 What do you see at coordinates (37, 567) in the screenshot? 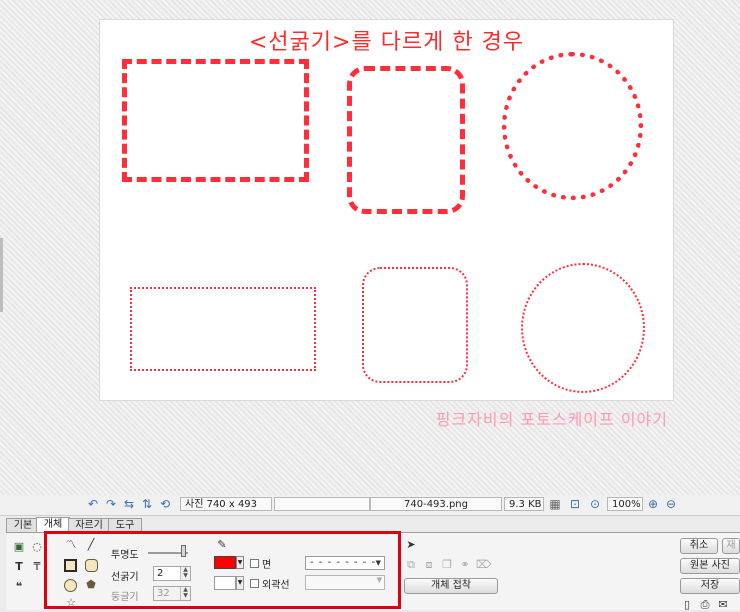
I see `text-box-icon: ₸` at bounding box center [37, 567].